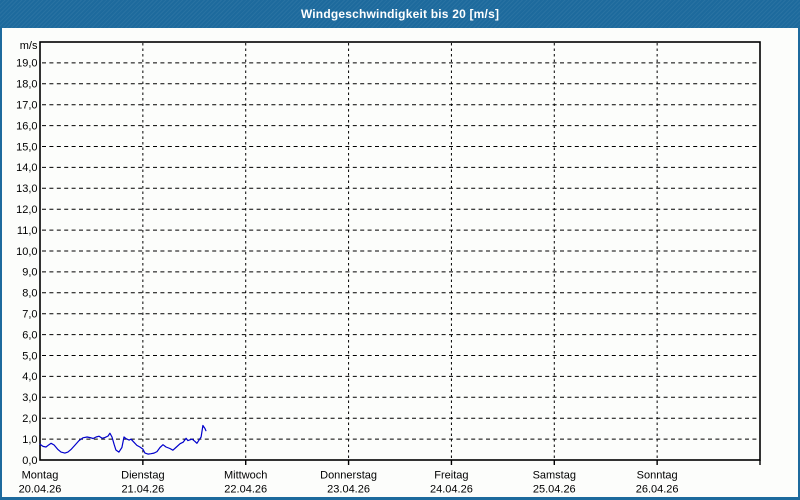 The height and width of the screenshot is (500, 800). Describe the element at coordinates (348, 476) in the screenshot. I see `x-axis-day-label: Donnerstag` at that location.